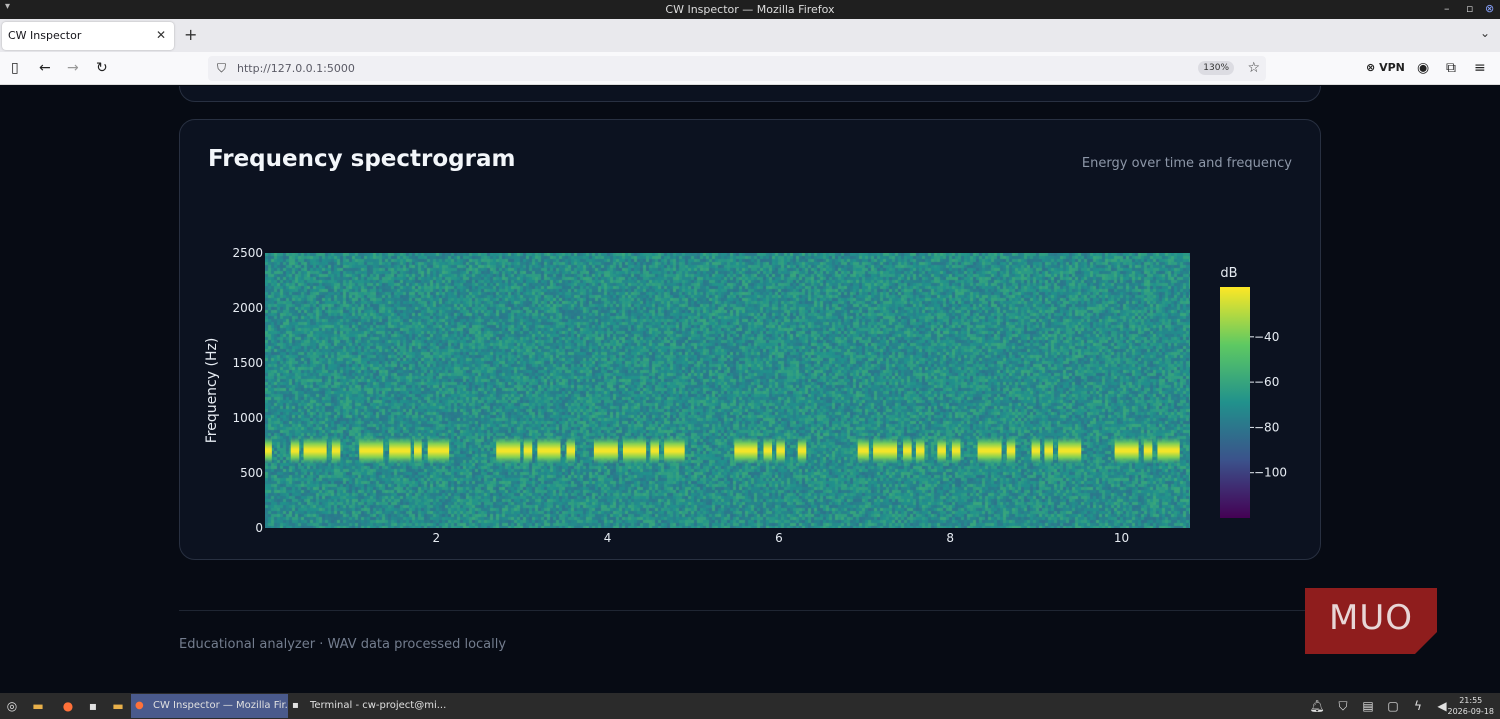 The image size is (1500, 719). What do you see at coordinates (295, 705) in the screenshot?
I see `terminal-icon: ▪` at bounding box center [295, 705].